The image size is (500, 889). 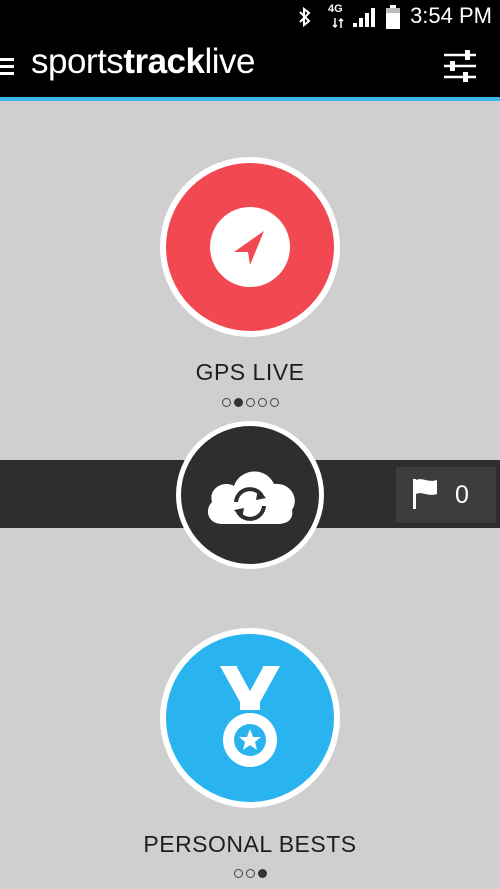 What do you see at coordinates (338, 17) in the screenshot?
I see `network-4g-icon: 4G` at bounding box center [338, 17].